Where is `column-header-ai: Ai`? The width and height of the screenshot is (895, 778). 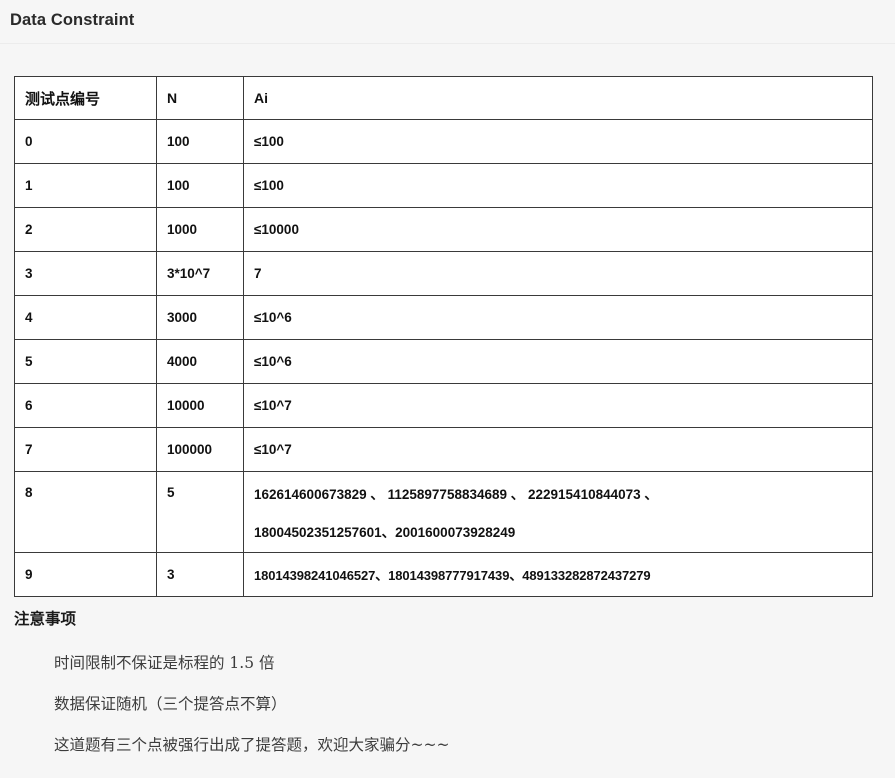
column-header-ai: Ai is located at coordinates (558, 98).